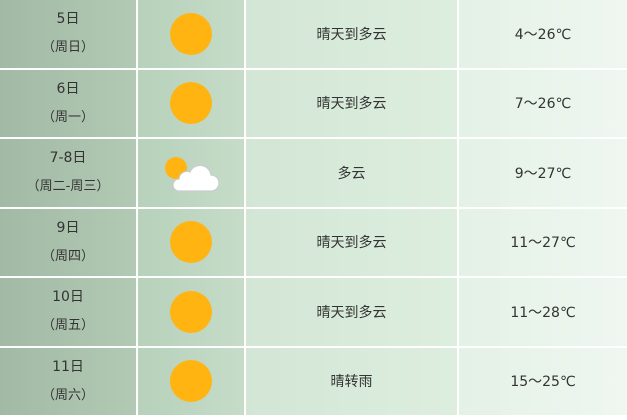 The image size is (627, 420). Describe the element at coordinates (68, 19) in the screenshot. I see `date-label: 5日` at that location.